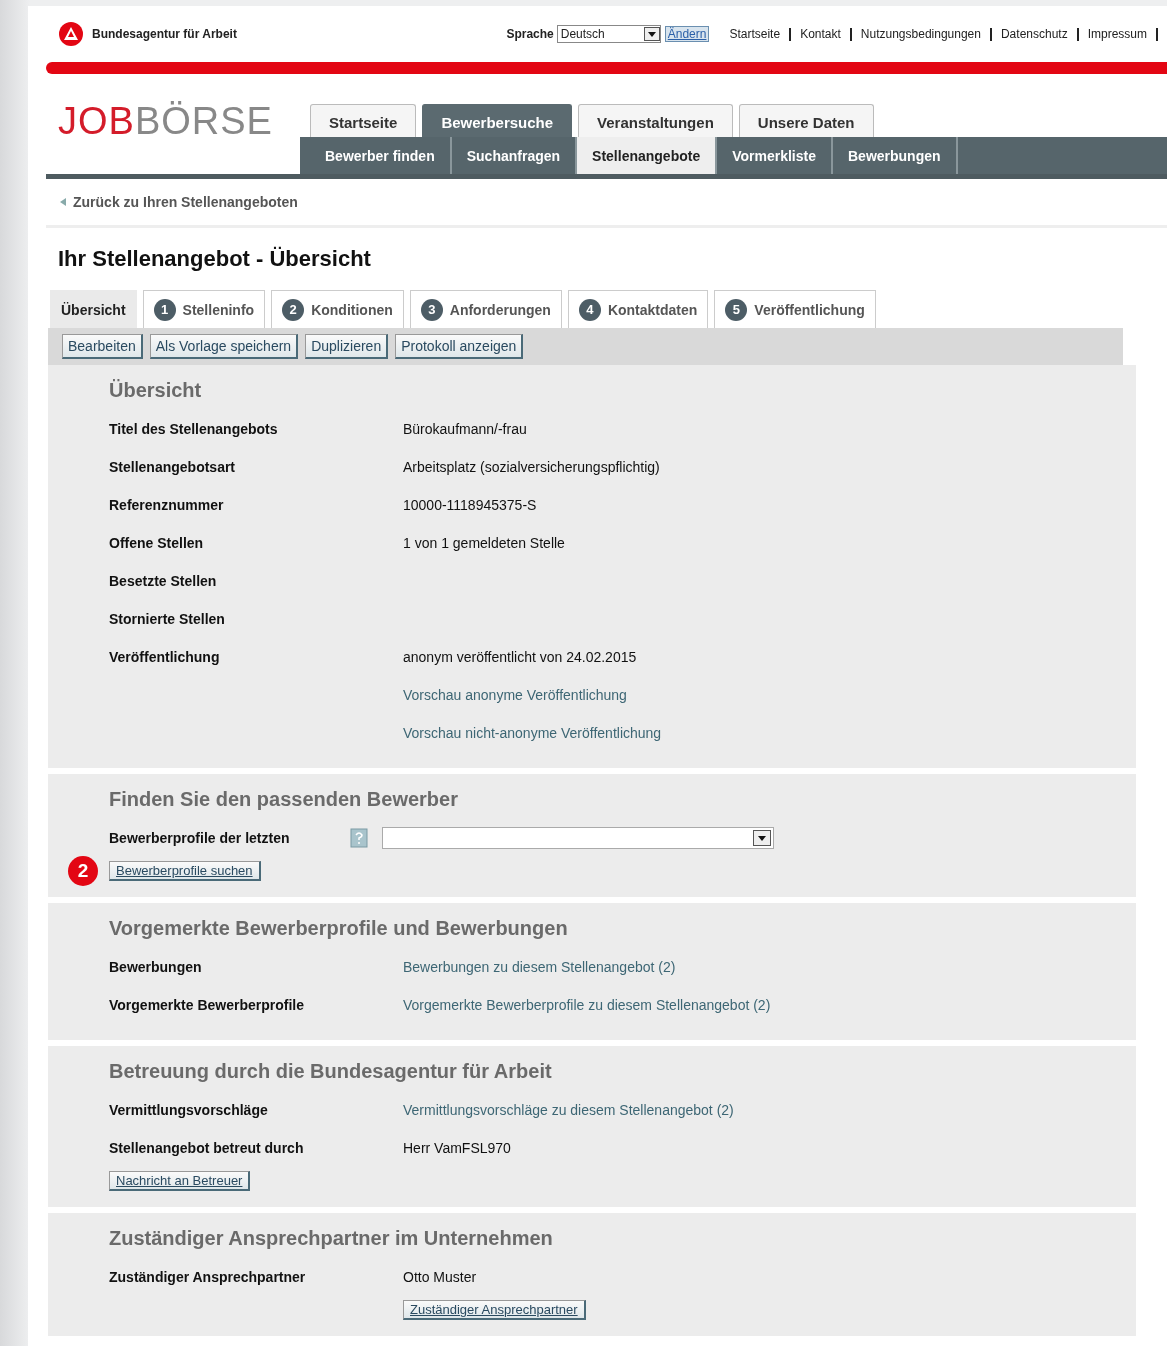 Image resolution: width=1167 pixels, height=1346 pixels. I want to click on step-tab: 2 Konditionen, so click(337, 309).